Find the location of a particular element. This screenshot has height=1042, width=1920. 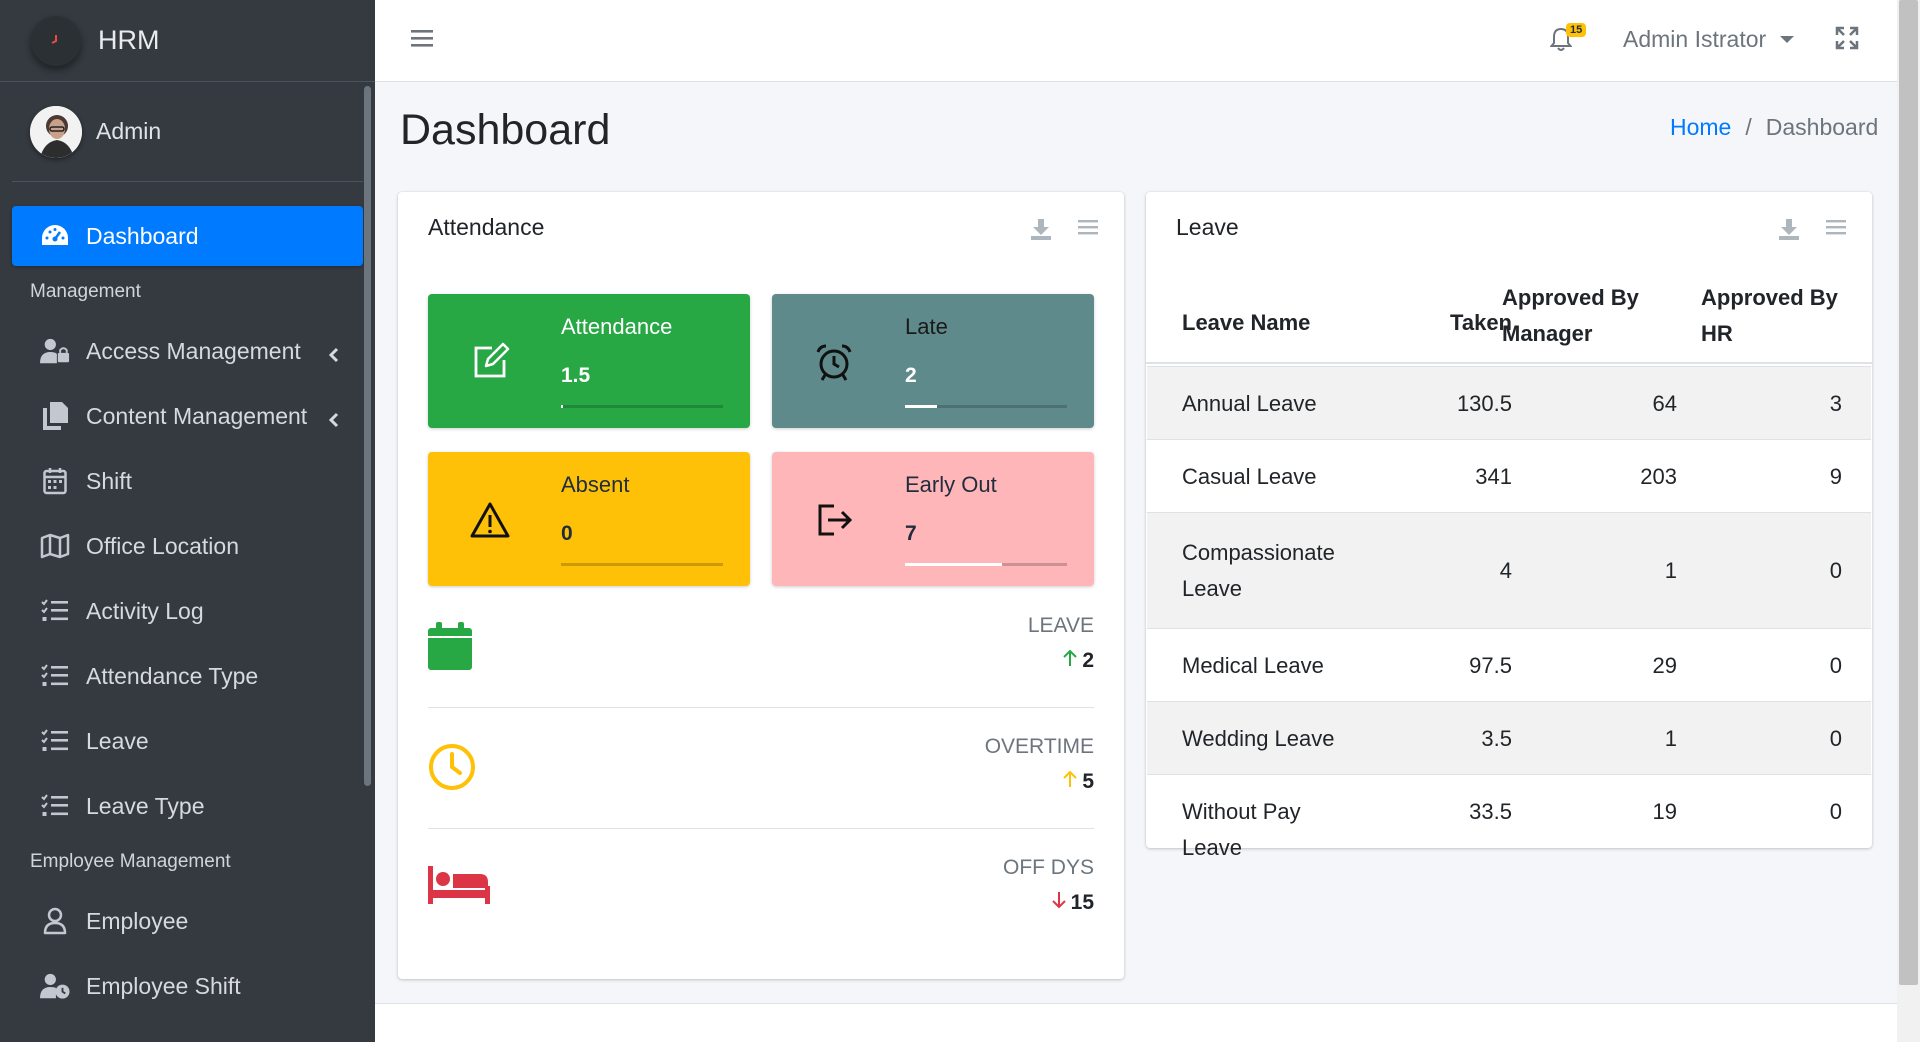

card-tools is located at coordinates (1812, 232).